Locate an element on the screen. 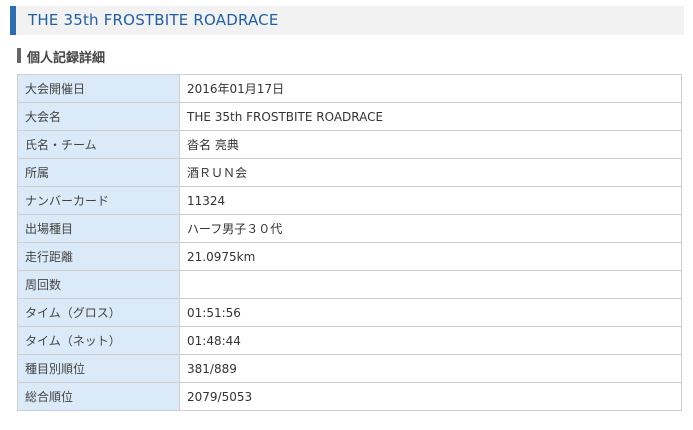 This screenshot has width=693, height=430. table-row-name-team: 氏名・チーム 沓名 亮典 is located at coordinates (349, 144).